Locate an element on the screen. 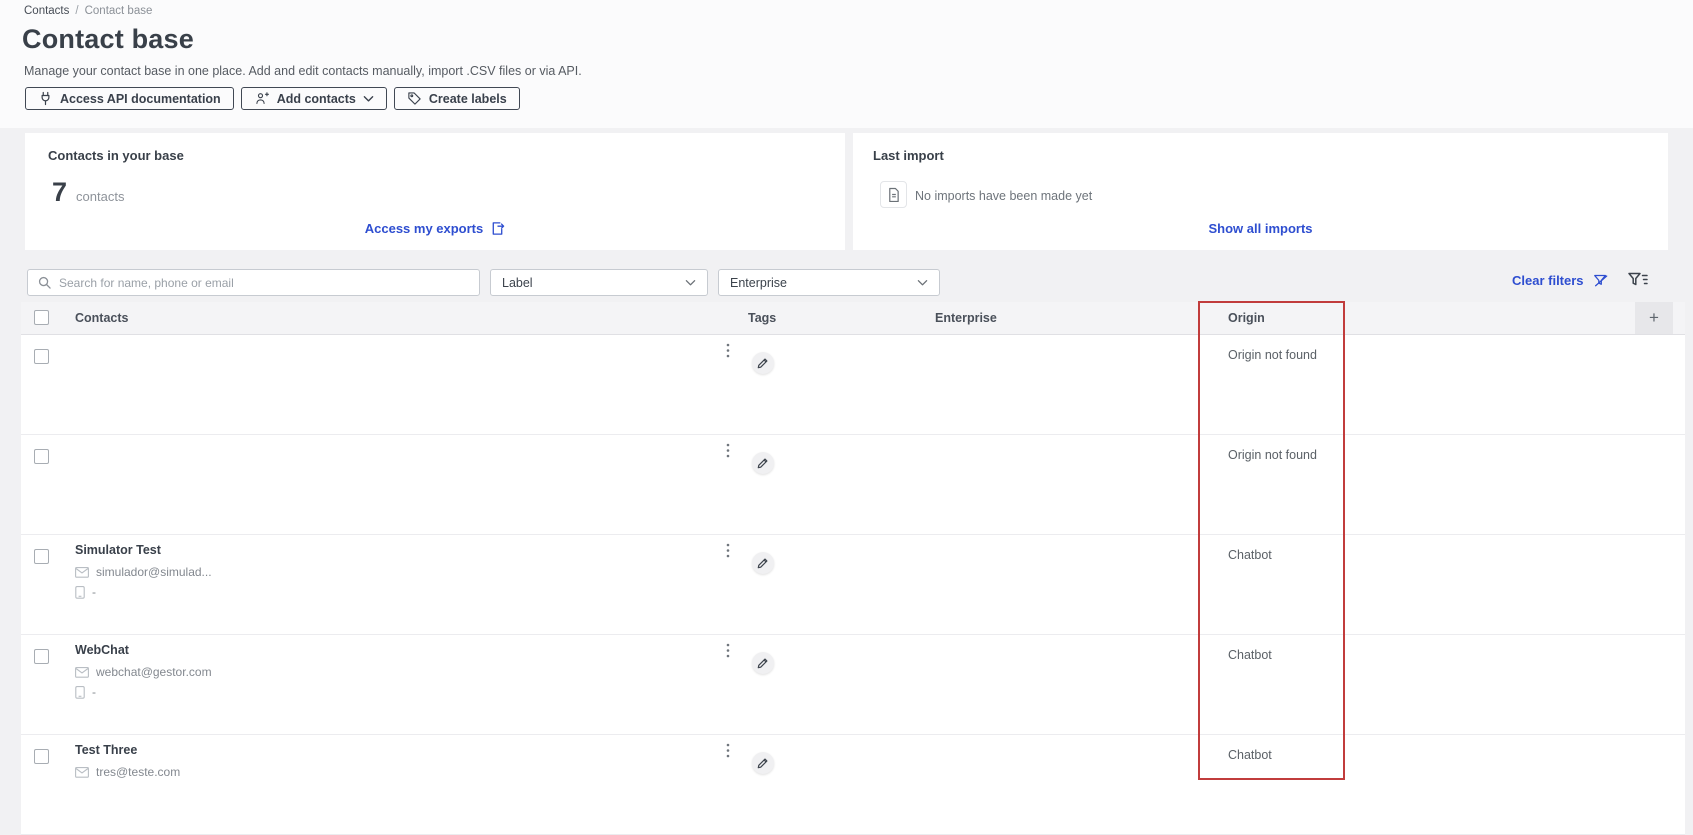  contacts-count: 7 contacts is located at coordinates (88, 192).